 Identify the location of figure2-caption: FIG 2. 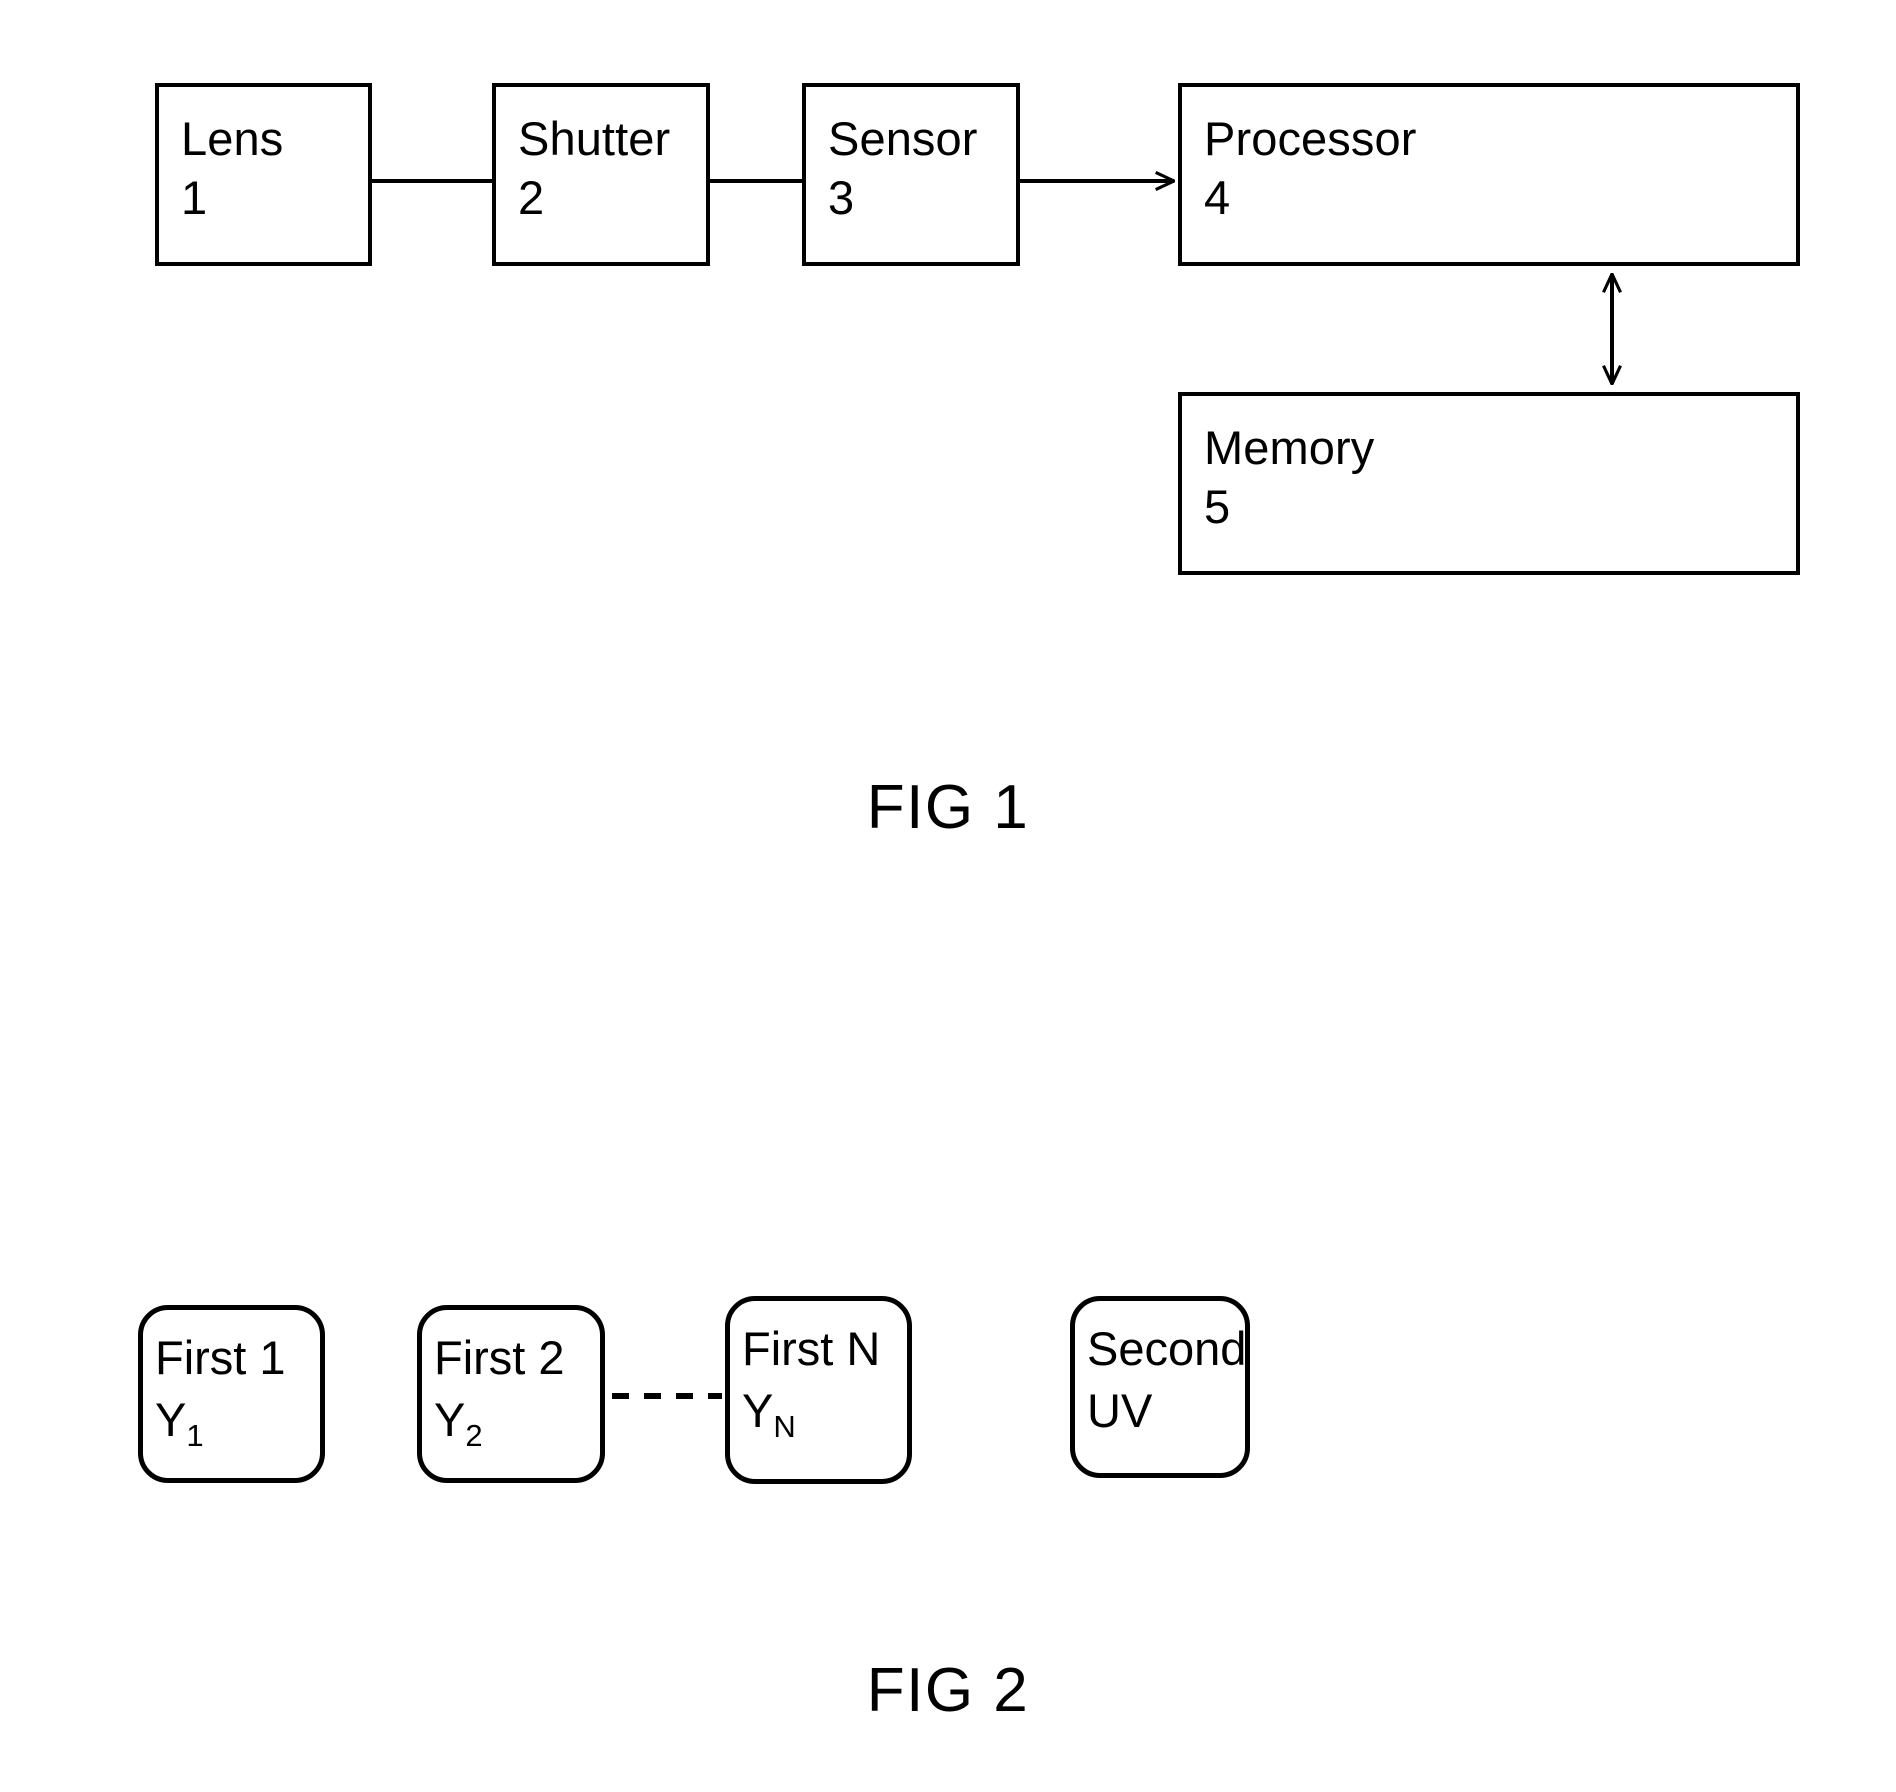
(948, 1690).